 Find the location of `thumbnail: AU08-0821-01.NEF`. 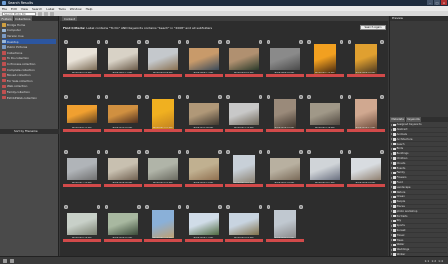

thumbnail: AU08-0821-01.NEF is located at coordinates (244, 168).